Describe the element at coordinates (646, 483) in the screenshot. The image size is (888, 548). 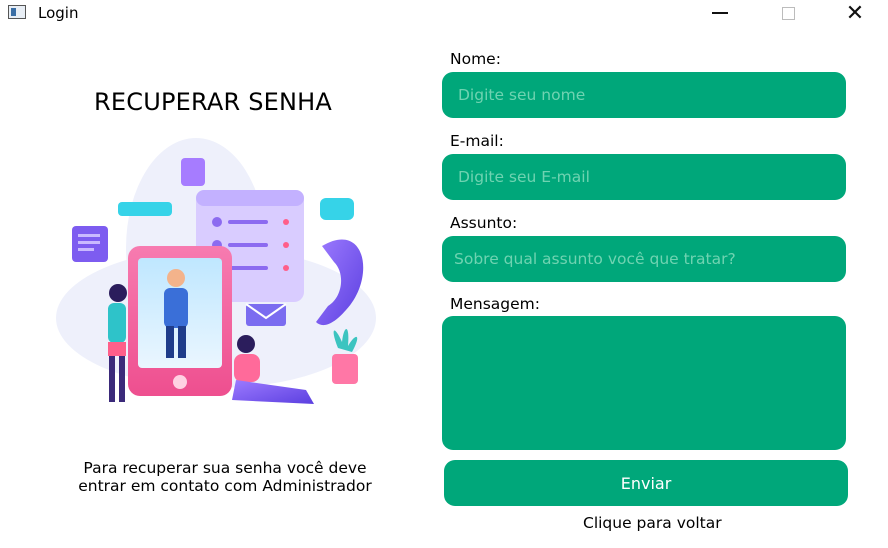
I see `send-button: Enviar` at that location.